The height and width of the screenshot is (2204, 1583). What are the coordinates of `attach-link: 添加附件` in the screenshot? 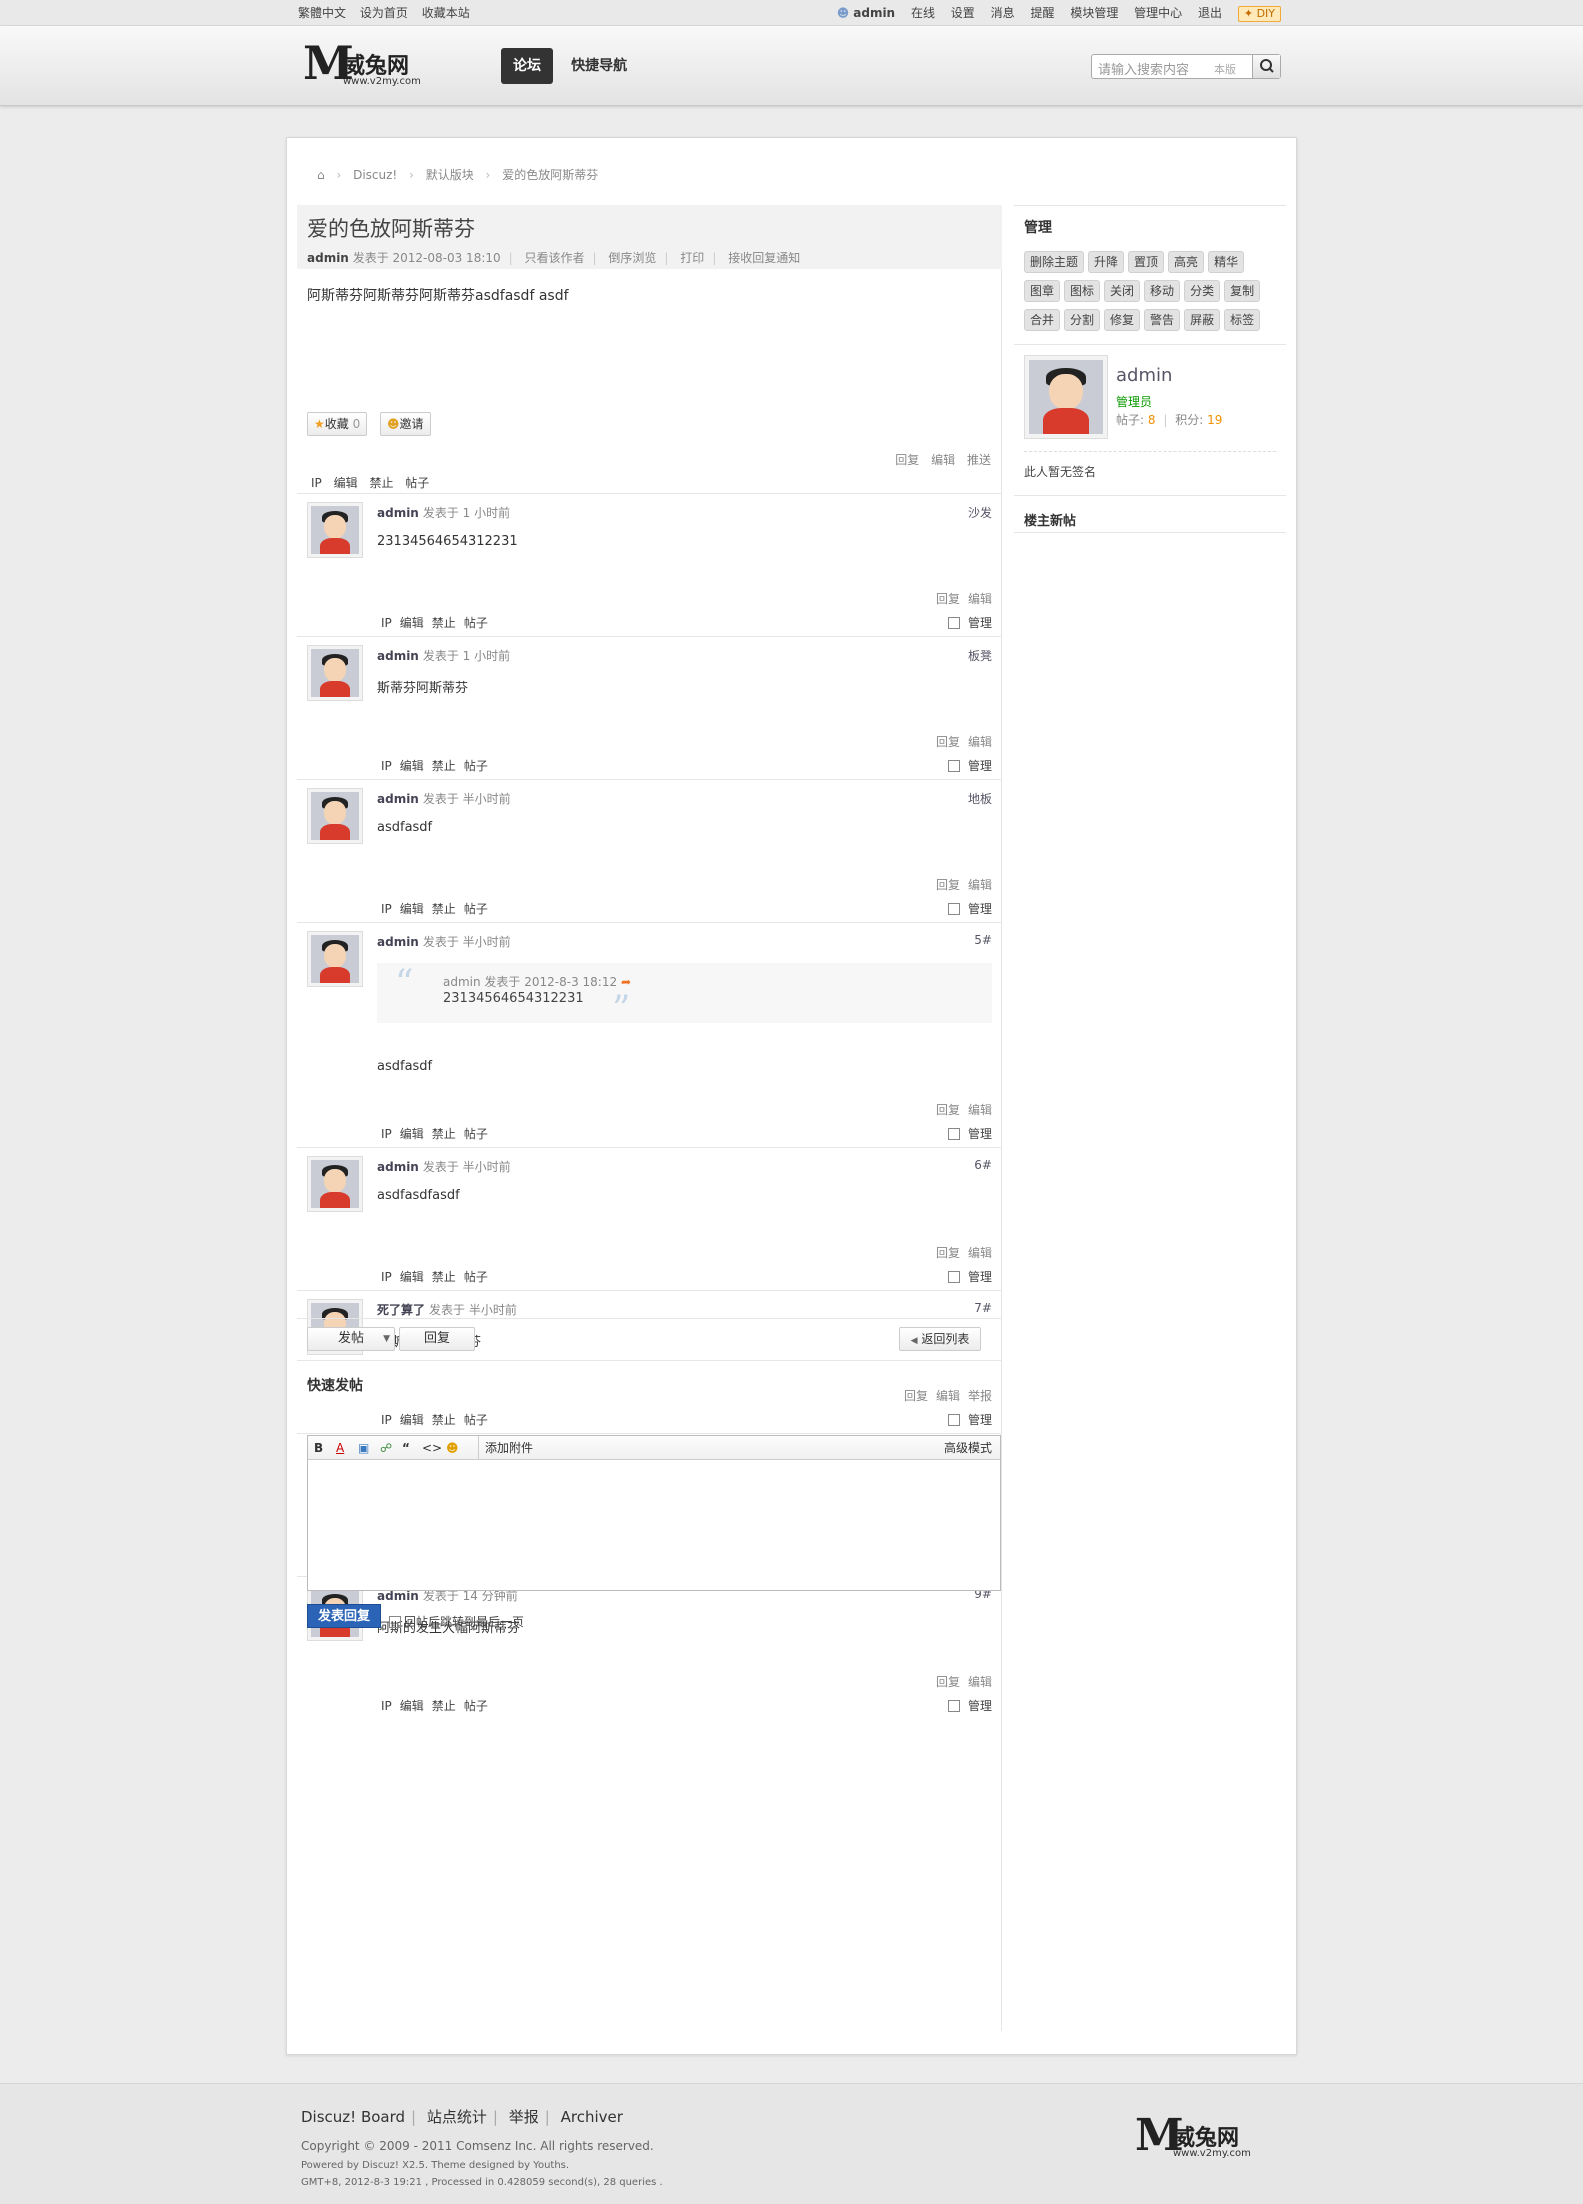 It's located at (505, 1448).